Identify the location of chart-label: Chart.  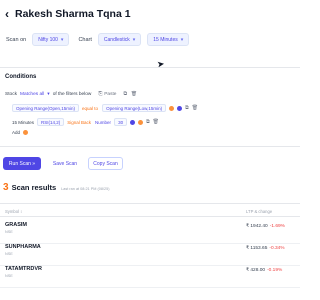
(85, 39).